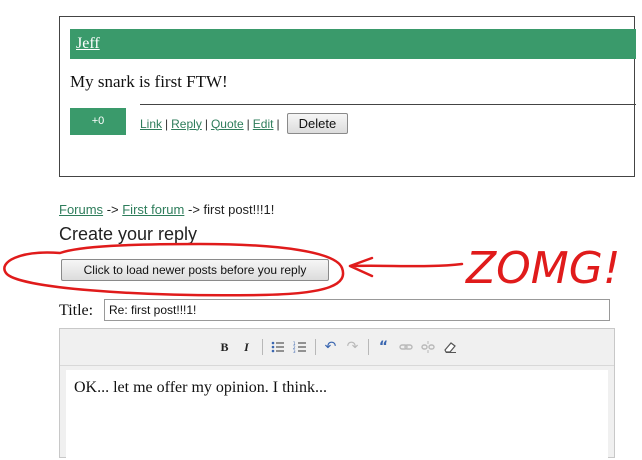 This screenshot has height=460, width=642. What do you see at coordinates (353, 347) in the screenshot?
I see `redo-icon: ↷` at bounding box center [353, 347].